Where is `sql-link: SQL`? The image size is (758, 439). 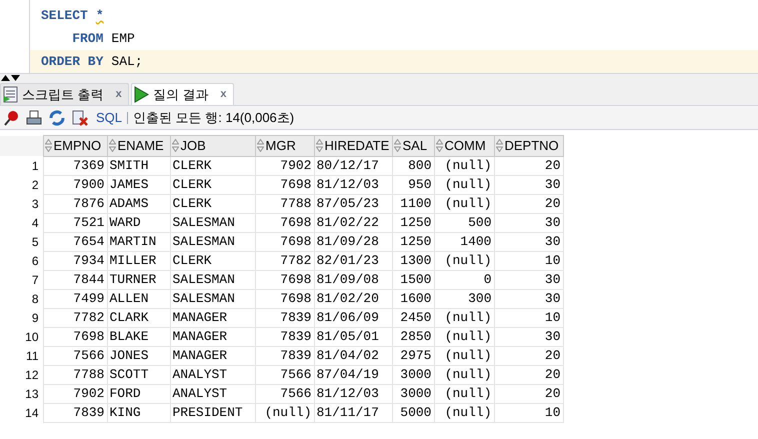
sql-link: SQL is located at coordinates (109, 118).